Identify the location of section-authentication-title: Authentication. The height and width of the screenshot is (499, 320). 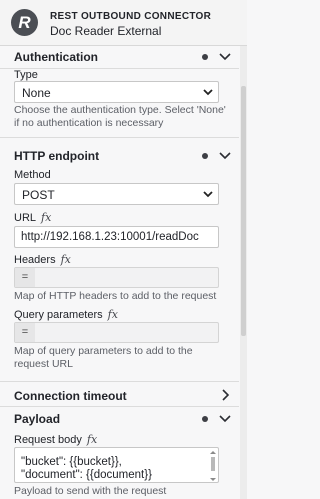
(56, 57).